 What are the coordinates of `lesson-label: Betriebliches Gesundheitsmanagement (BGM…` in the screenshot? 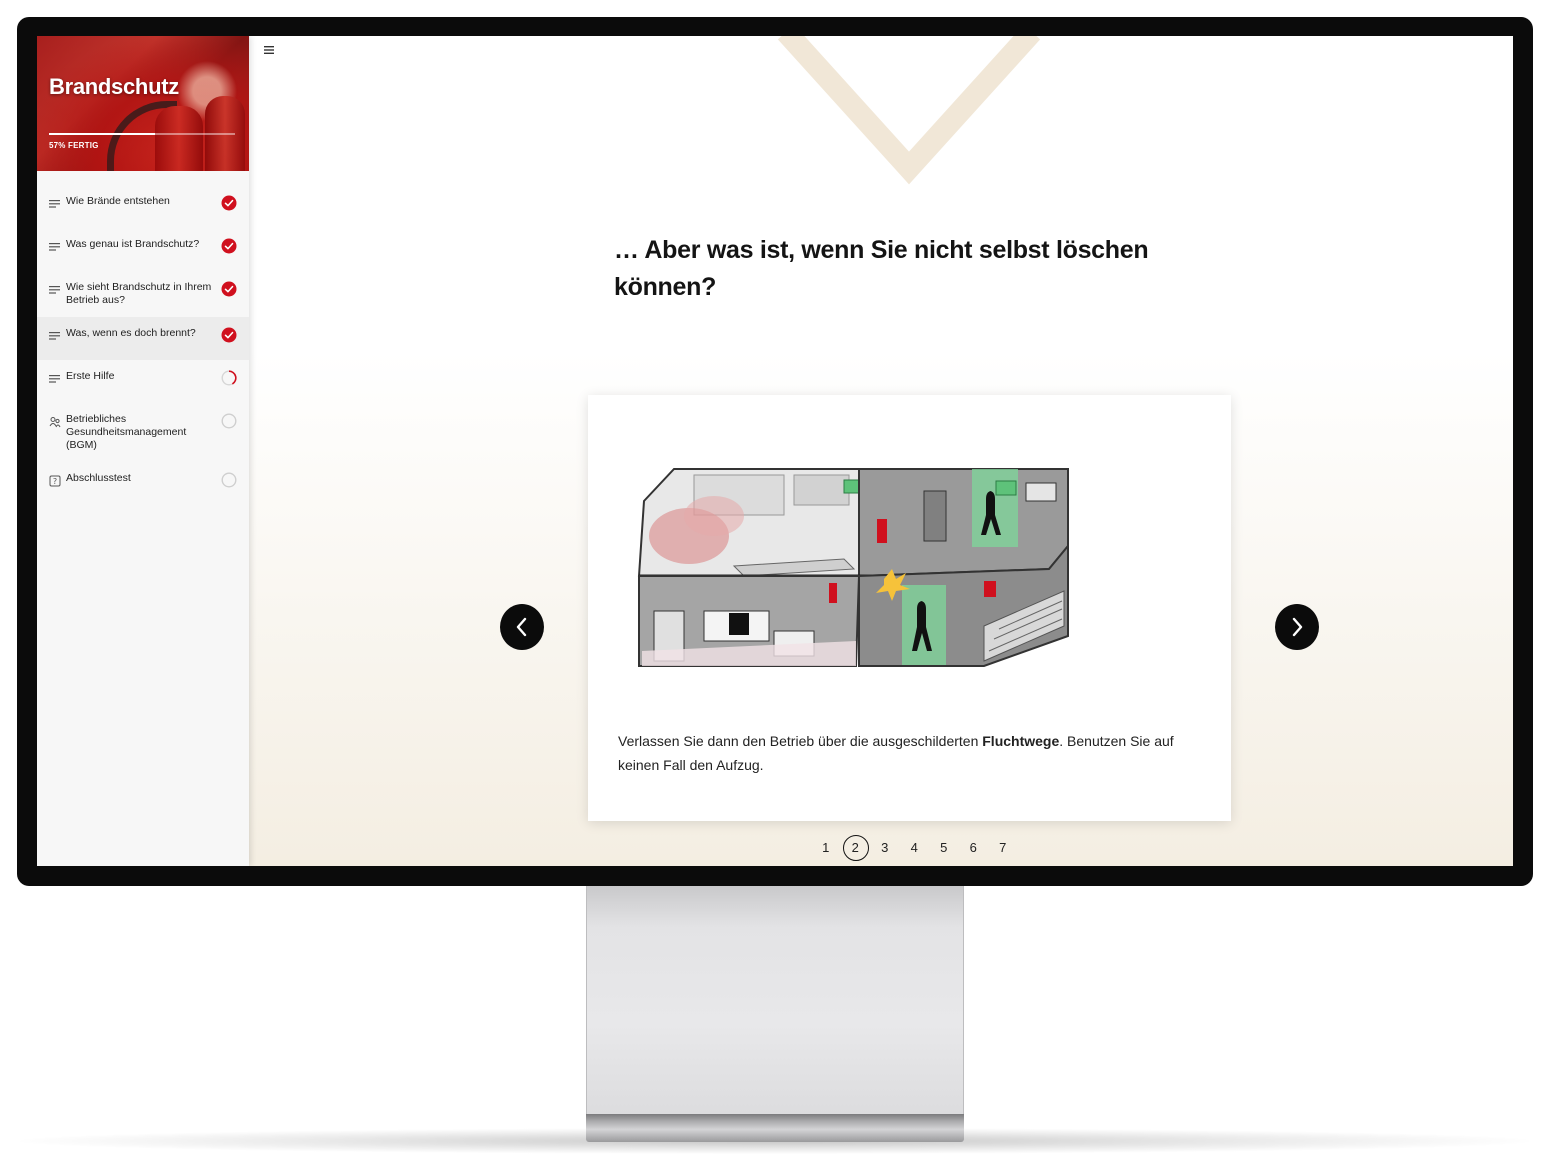 It's located at (126, 432).